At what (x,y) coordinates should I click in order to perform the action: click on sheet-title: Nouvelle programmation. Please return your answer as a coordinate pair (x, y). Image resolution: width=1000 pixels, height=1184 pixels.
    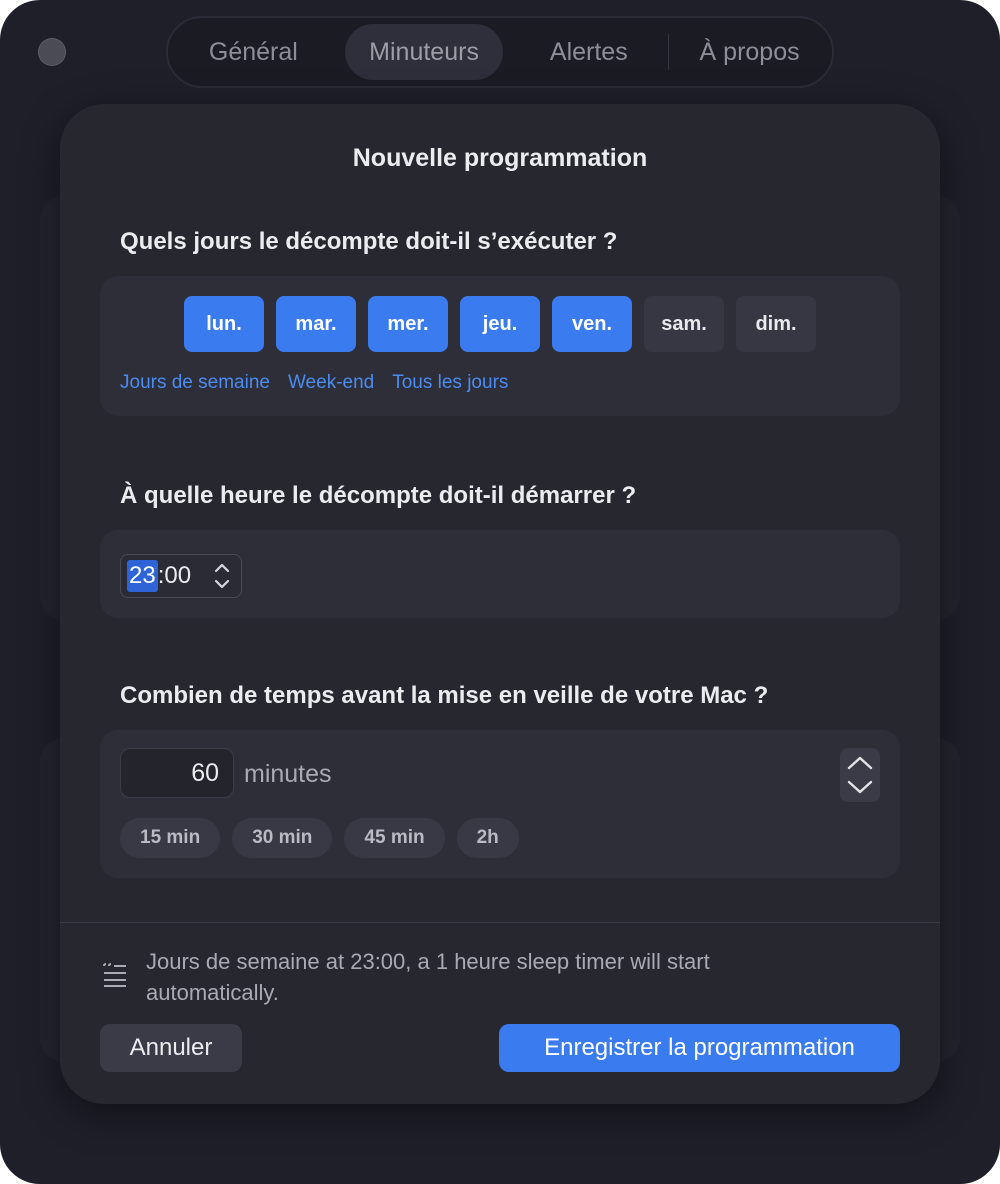
    Looking at the image, I should click on (500, 158).